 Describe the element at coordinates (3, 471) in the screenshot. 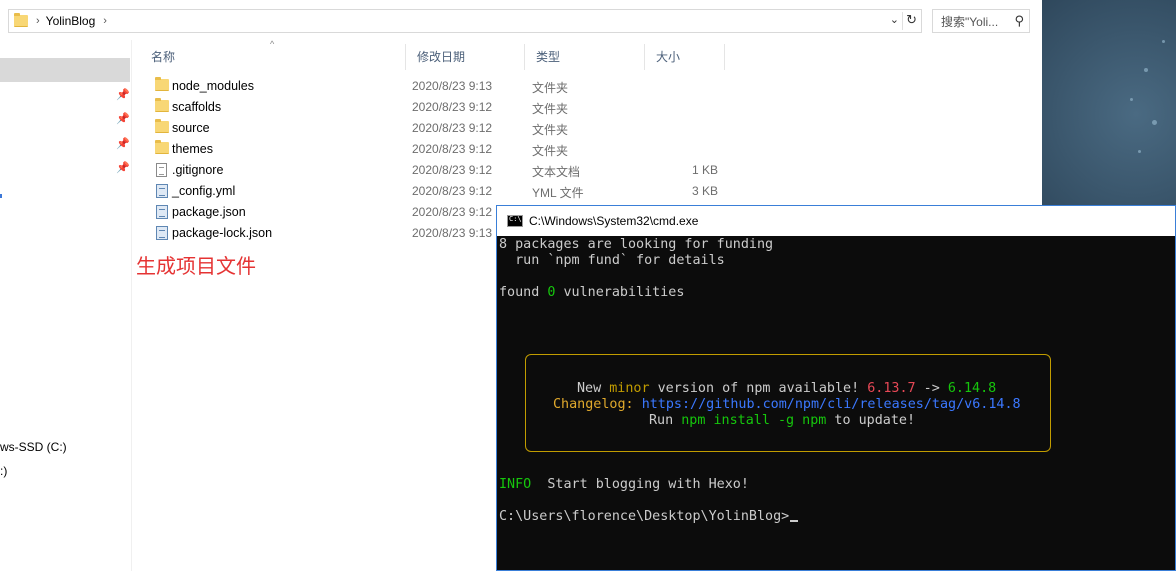

I see `nav-item-drive: :)` at that location.